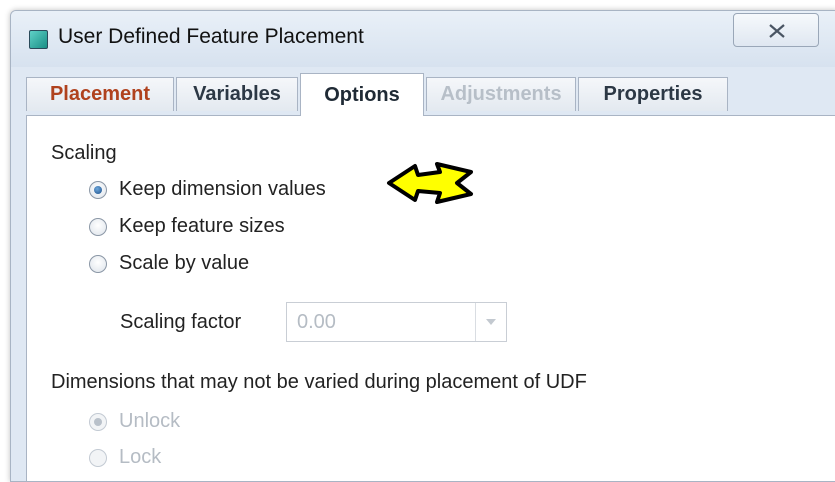 This screenshot has height=482, width=835. What do you see at coordinates (84, 153) in the screenshot?
I see `scaling-heading: Scaling` at bounding box center [84, 153].